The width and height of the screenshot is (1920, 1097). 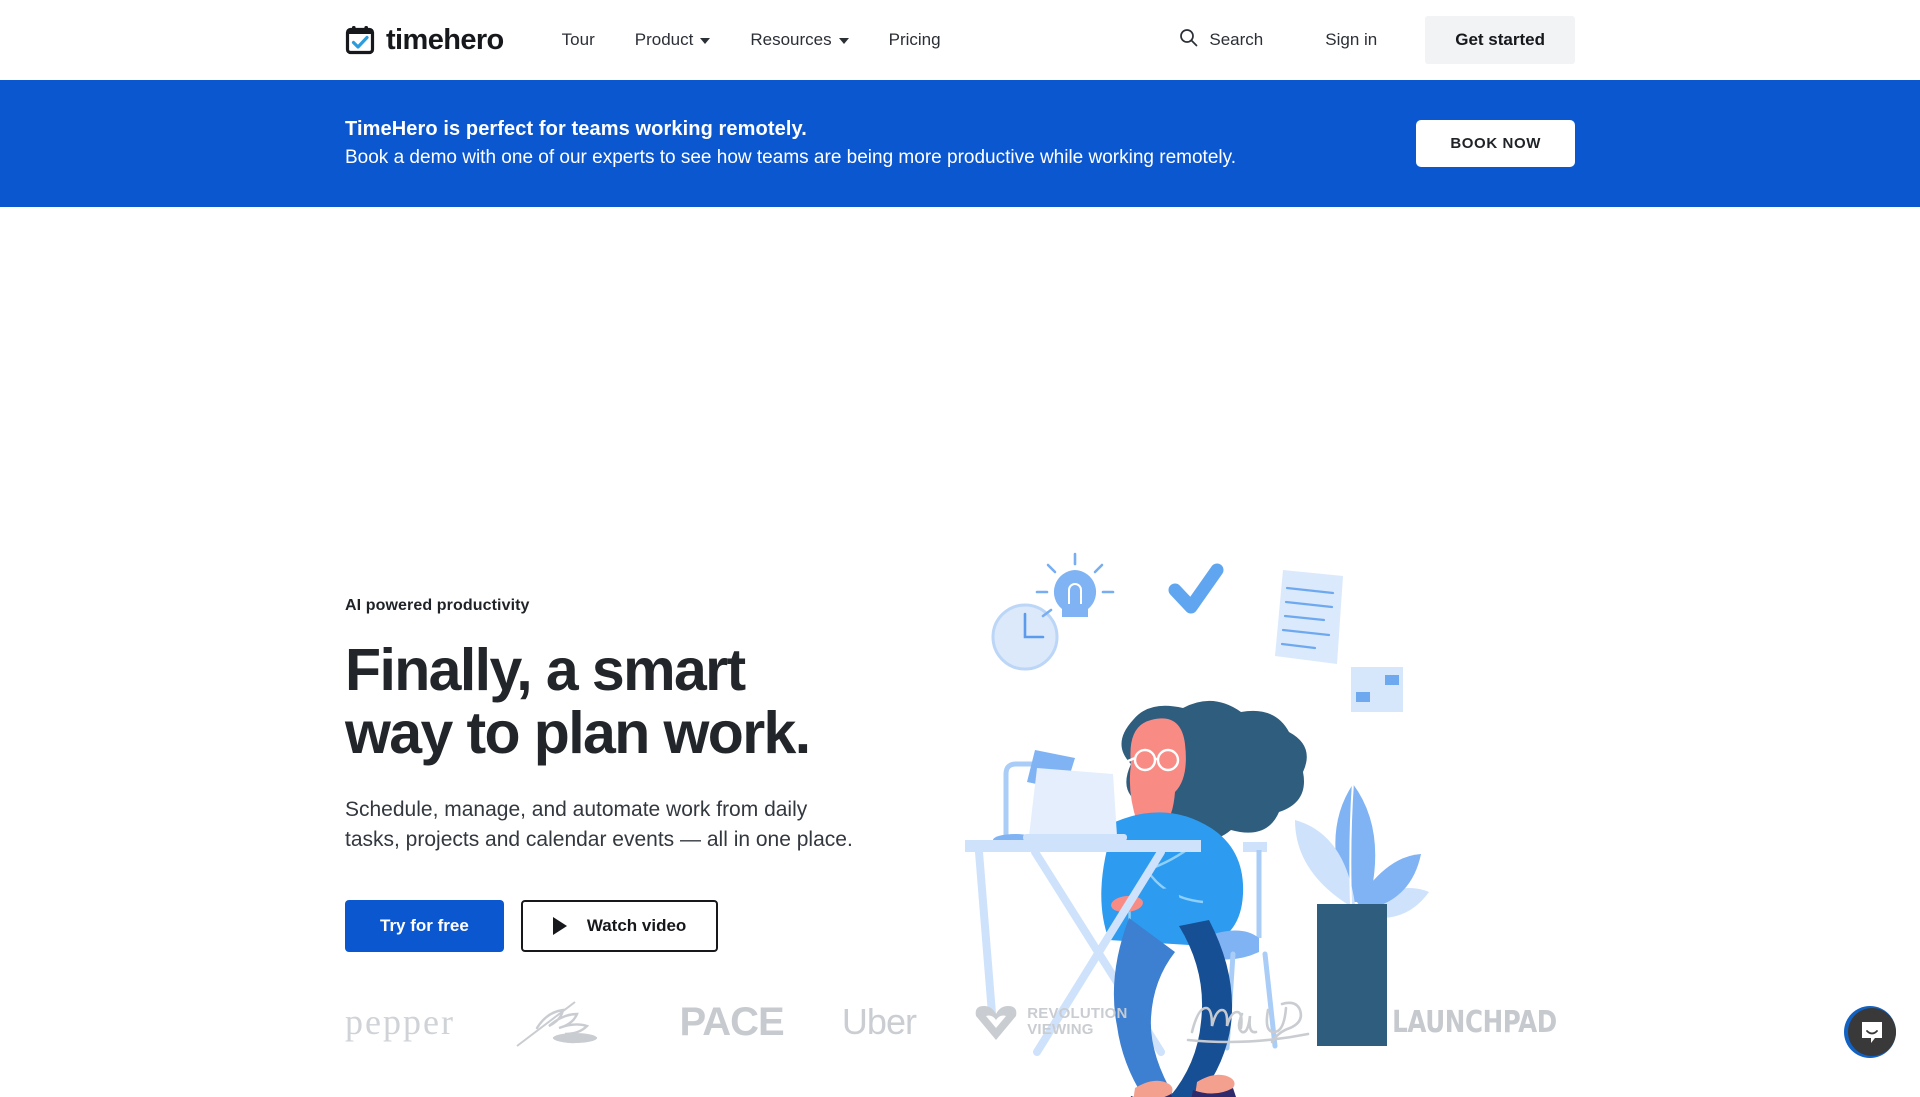 I want to click on logo-launchpad-text: LAUNCHPAD, so click(x=1474, y=1022).